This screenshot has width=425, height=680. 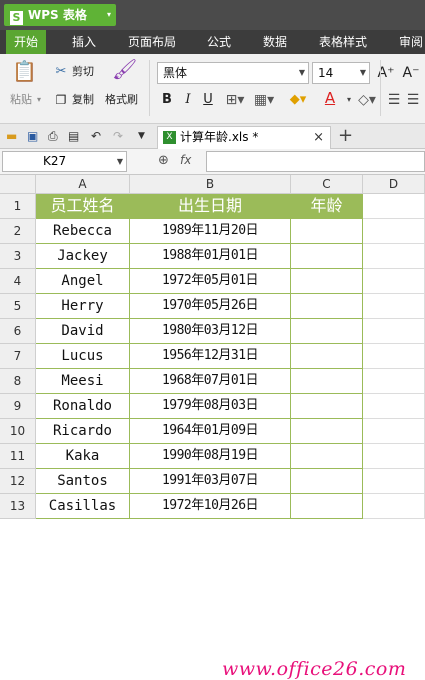 I want to click on chevron-down-icon: ▾, so click(x=349, y=100).